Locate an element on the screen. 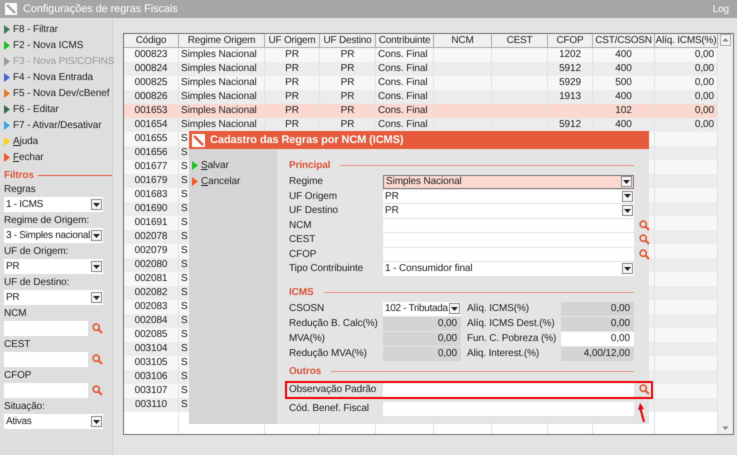 The height and width of the screenshot is (455, 737). field-label: UF Destino is located at coordinates (314, 210).